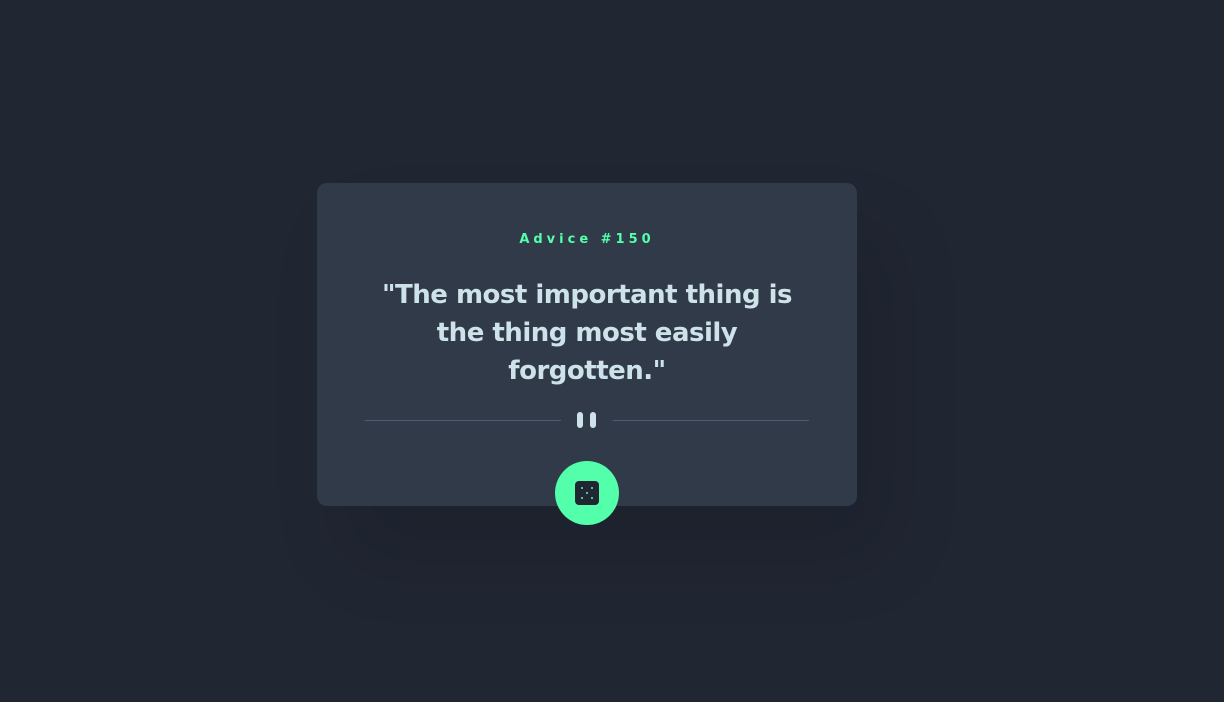 This screenshot has width=1224, height=702. What do you see at coordinates (711, 420) in the screenshot?
I see `divider-line-right` at bounding box center [711, 420].